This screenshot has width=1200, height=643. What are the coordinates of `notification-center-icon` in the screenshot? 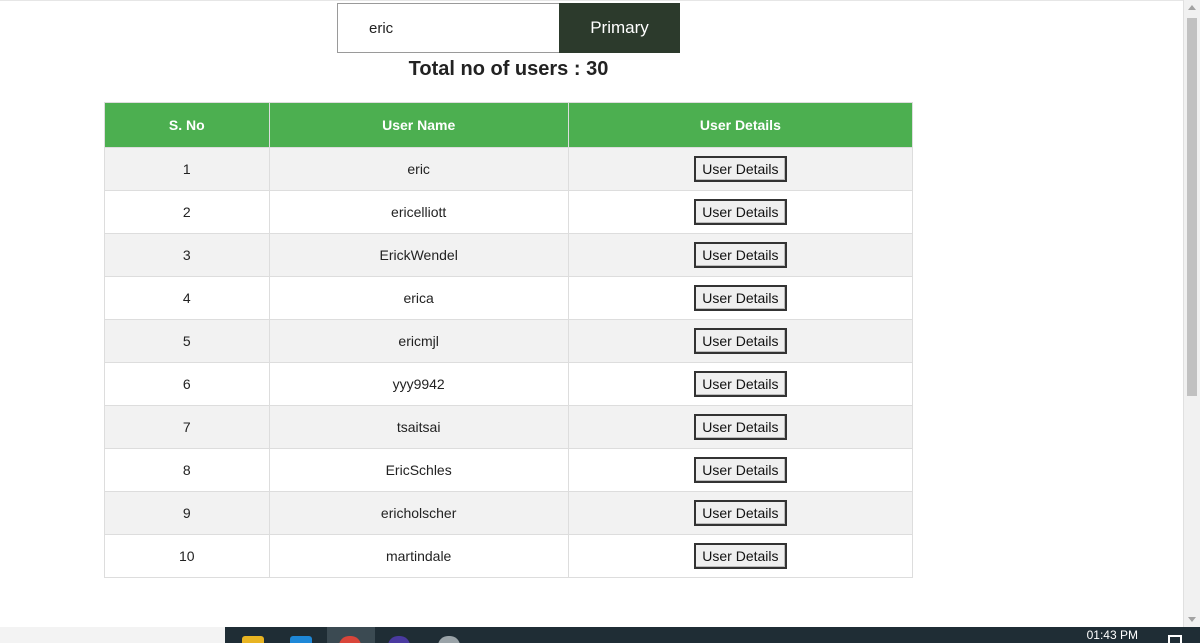 It's located at (1175, 639).